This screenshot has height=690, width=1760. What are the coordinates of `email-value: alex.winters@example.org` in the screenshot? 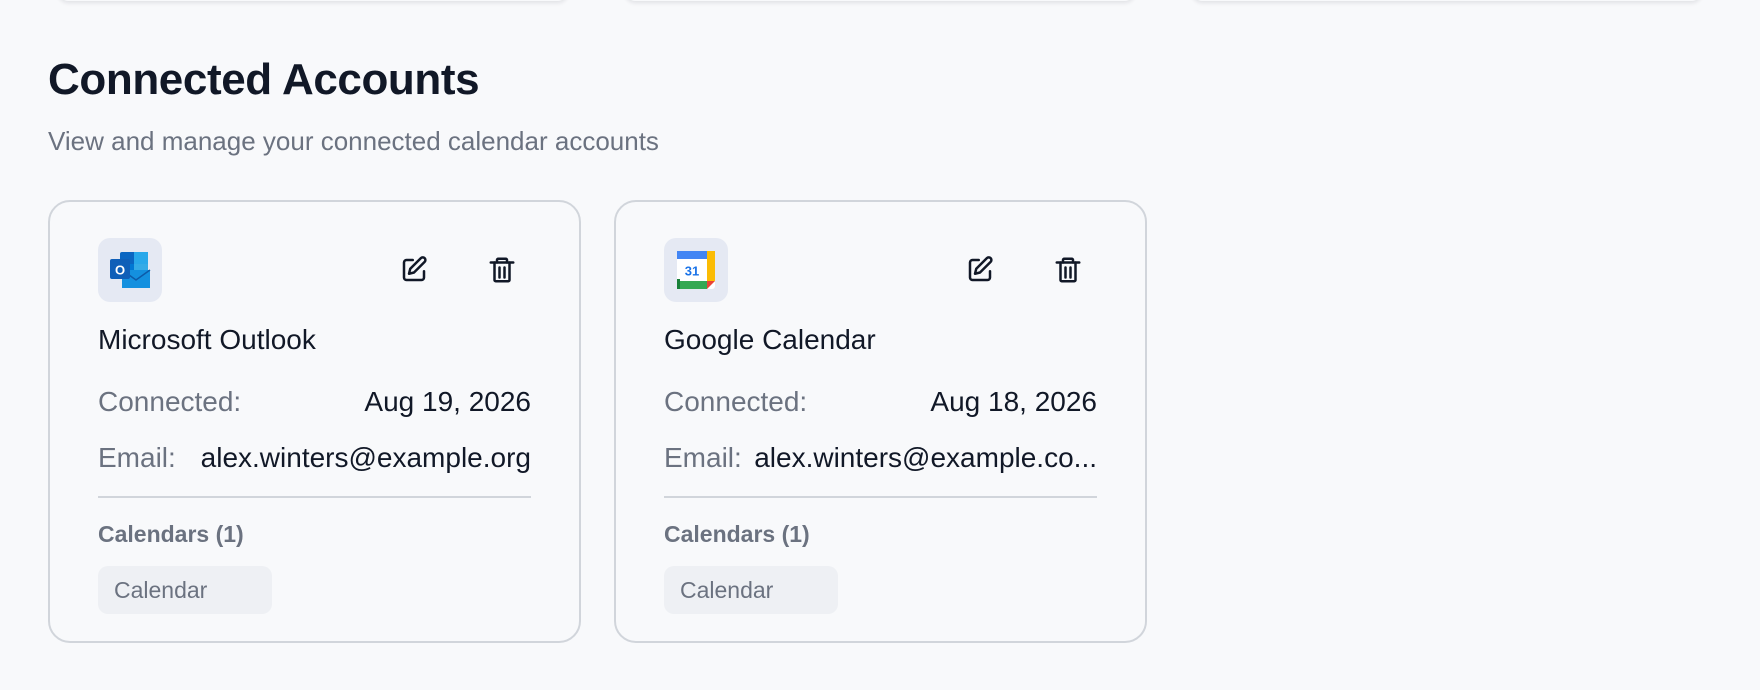 It's located at (365, 457).